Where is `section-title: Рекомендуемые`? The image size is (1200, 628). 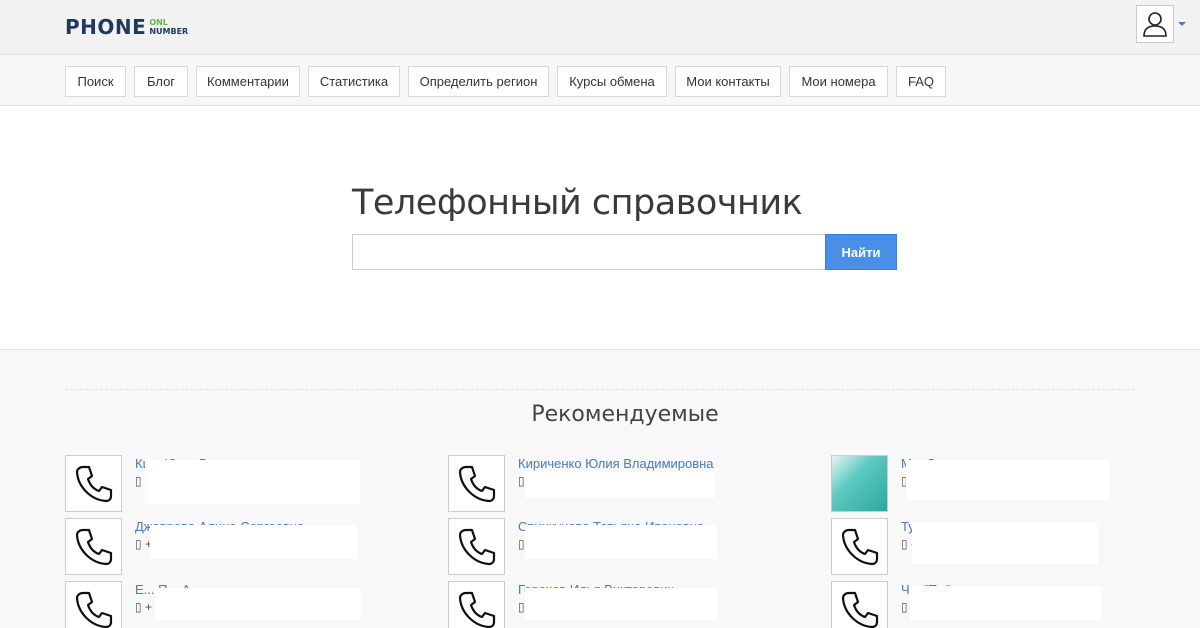 section-title: Рекомендуемые is located at coordinates (625, 414).